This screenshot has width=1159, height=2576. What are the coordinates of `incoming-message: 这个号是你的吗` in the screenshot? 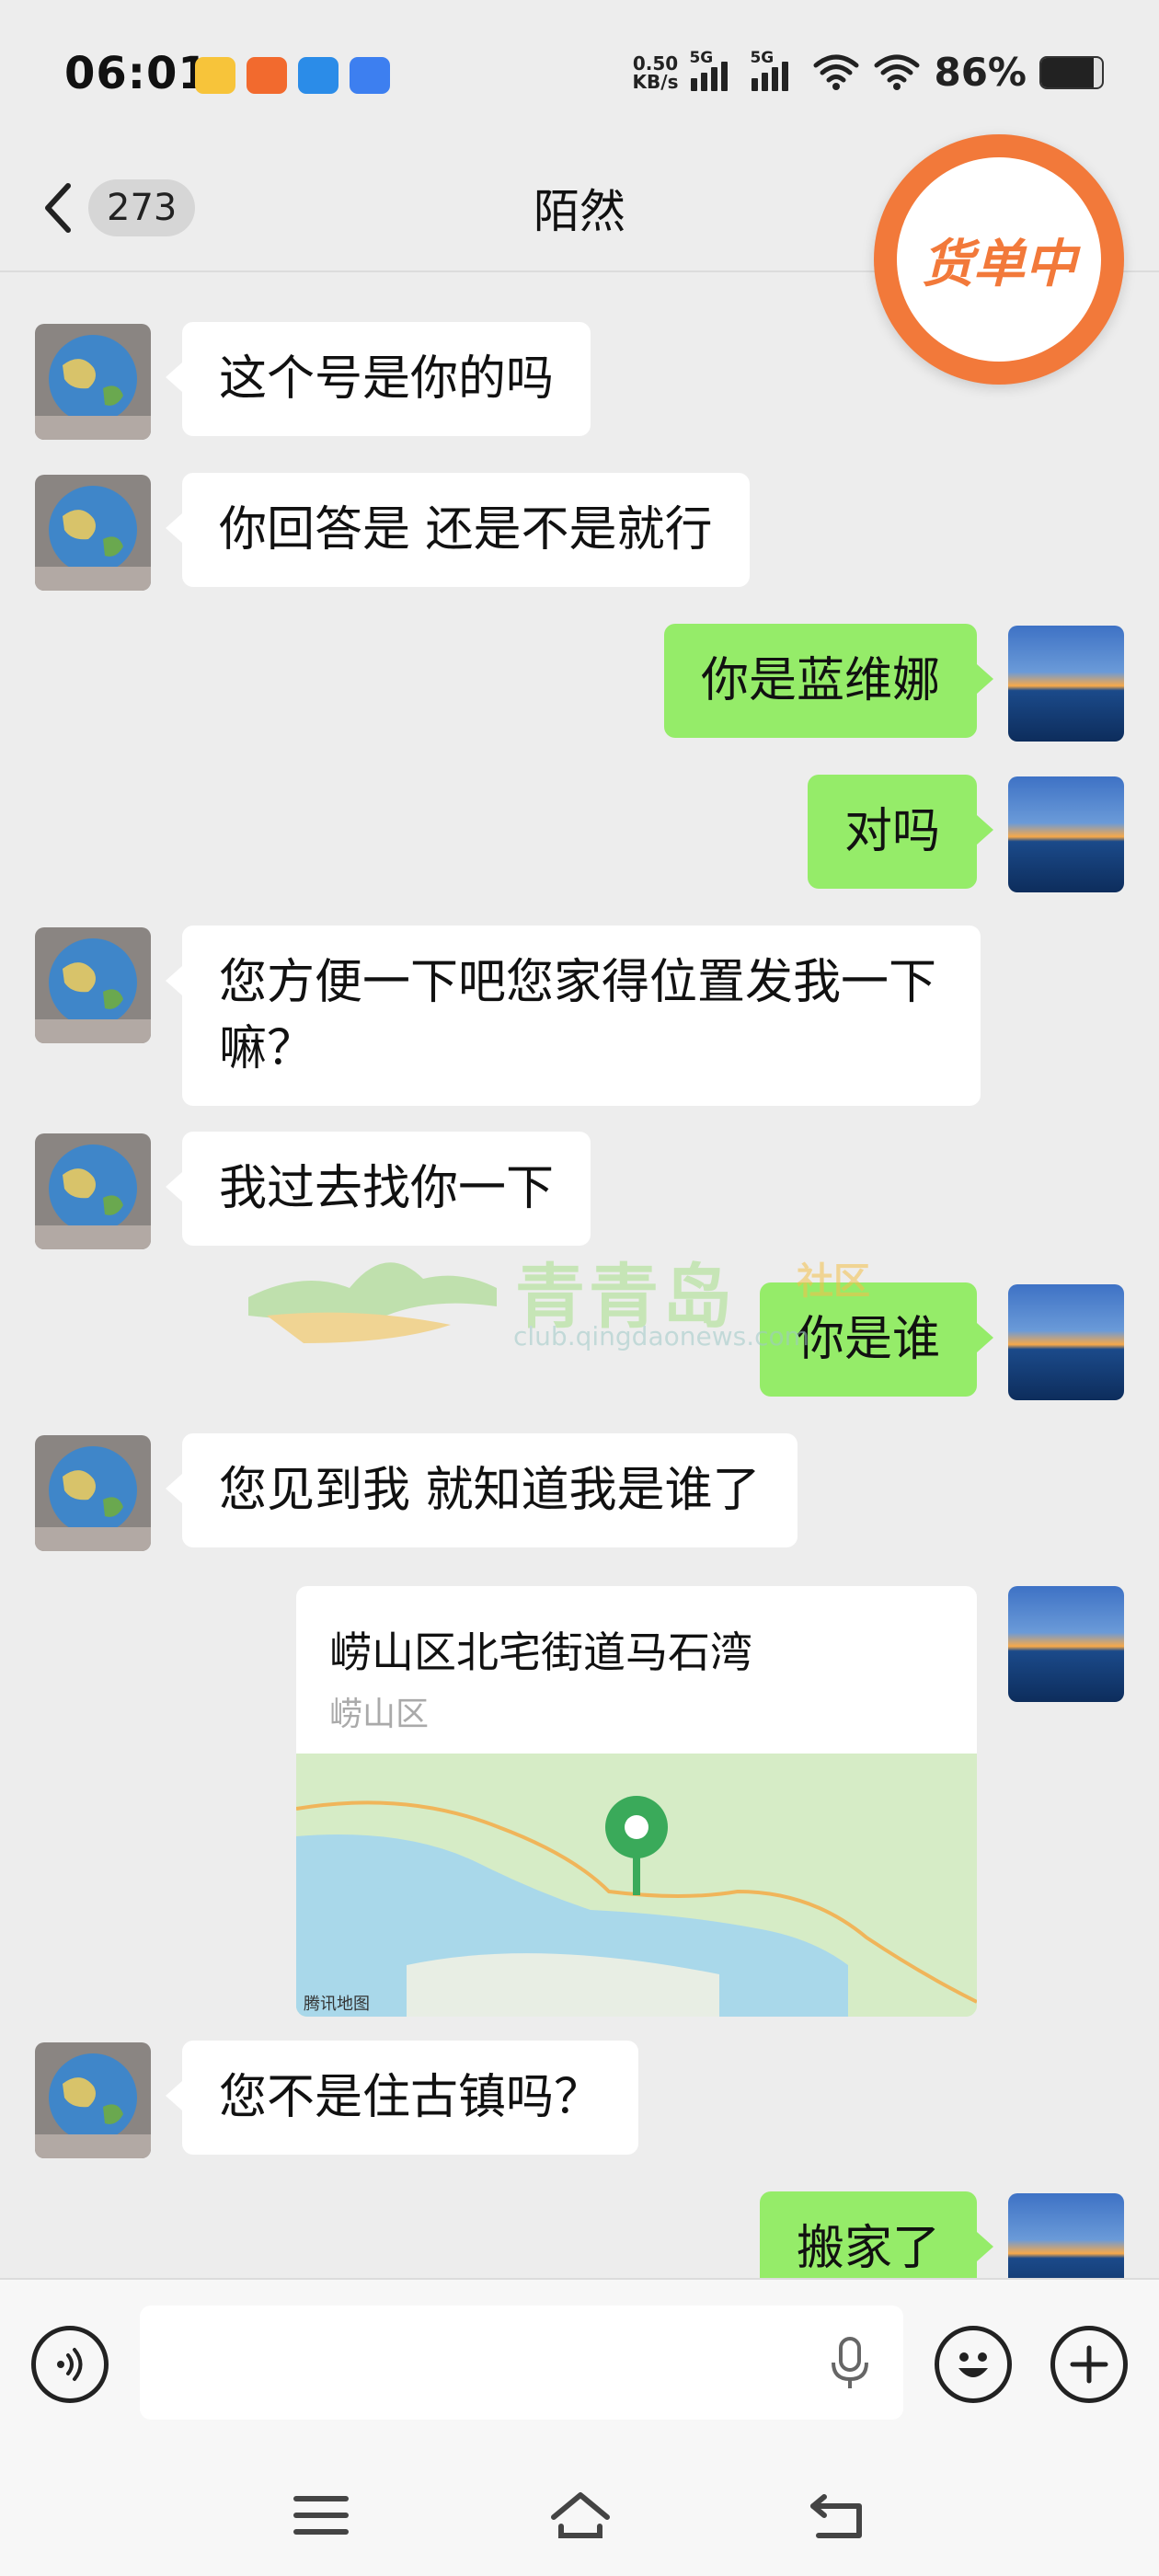 It's located at (378, 379).